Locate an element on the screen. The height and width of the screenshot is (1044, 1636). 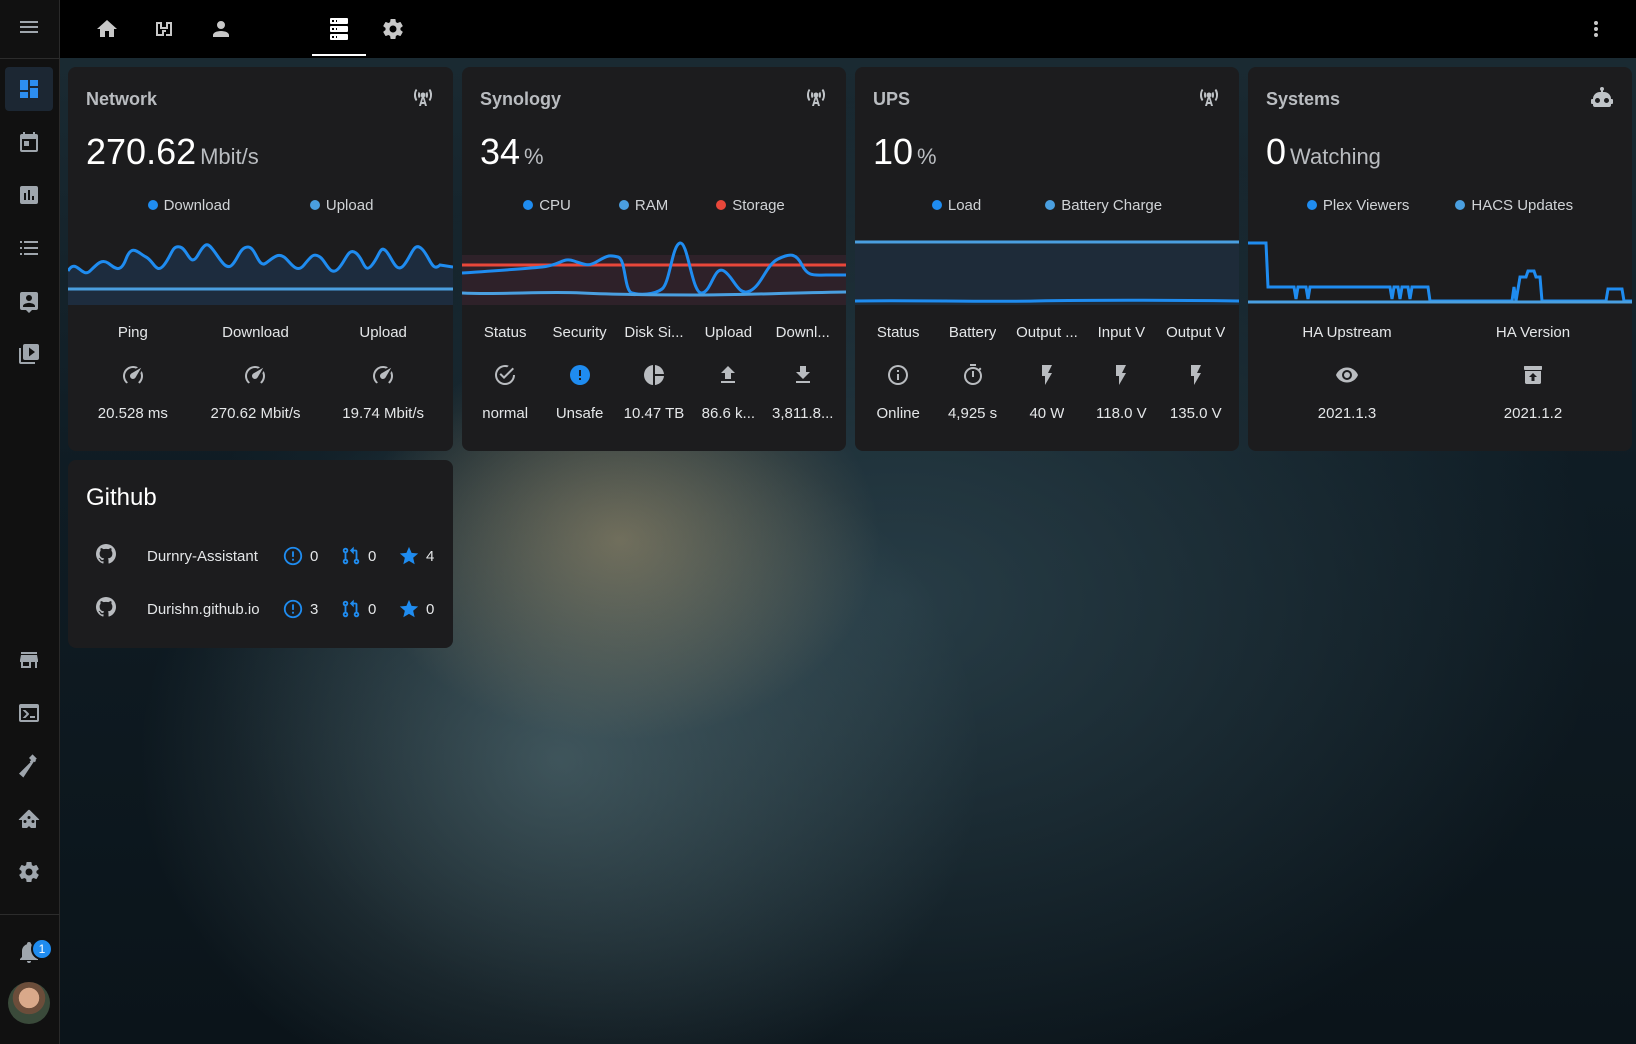
server-icon is located at coordinates (339, 29).